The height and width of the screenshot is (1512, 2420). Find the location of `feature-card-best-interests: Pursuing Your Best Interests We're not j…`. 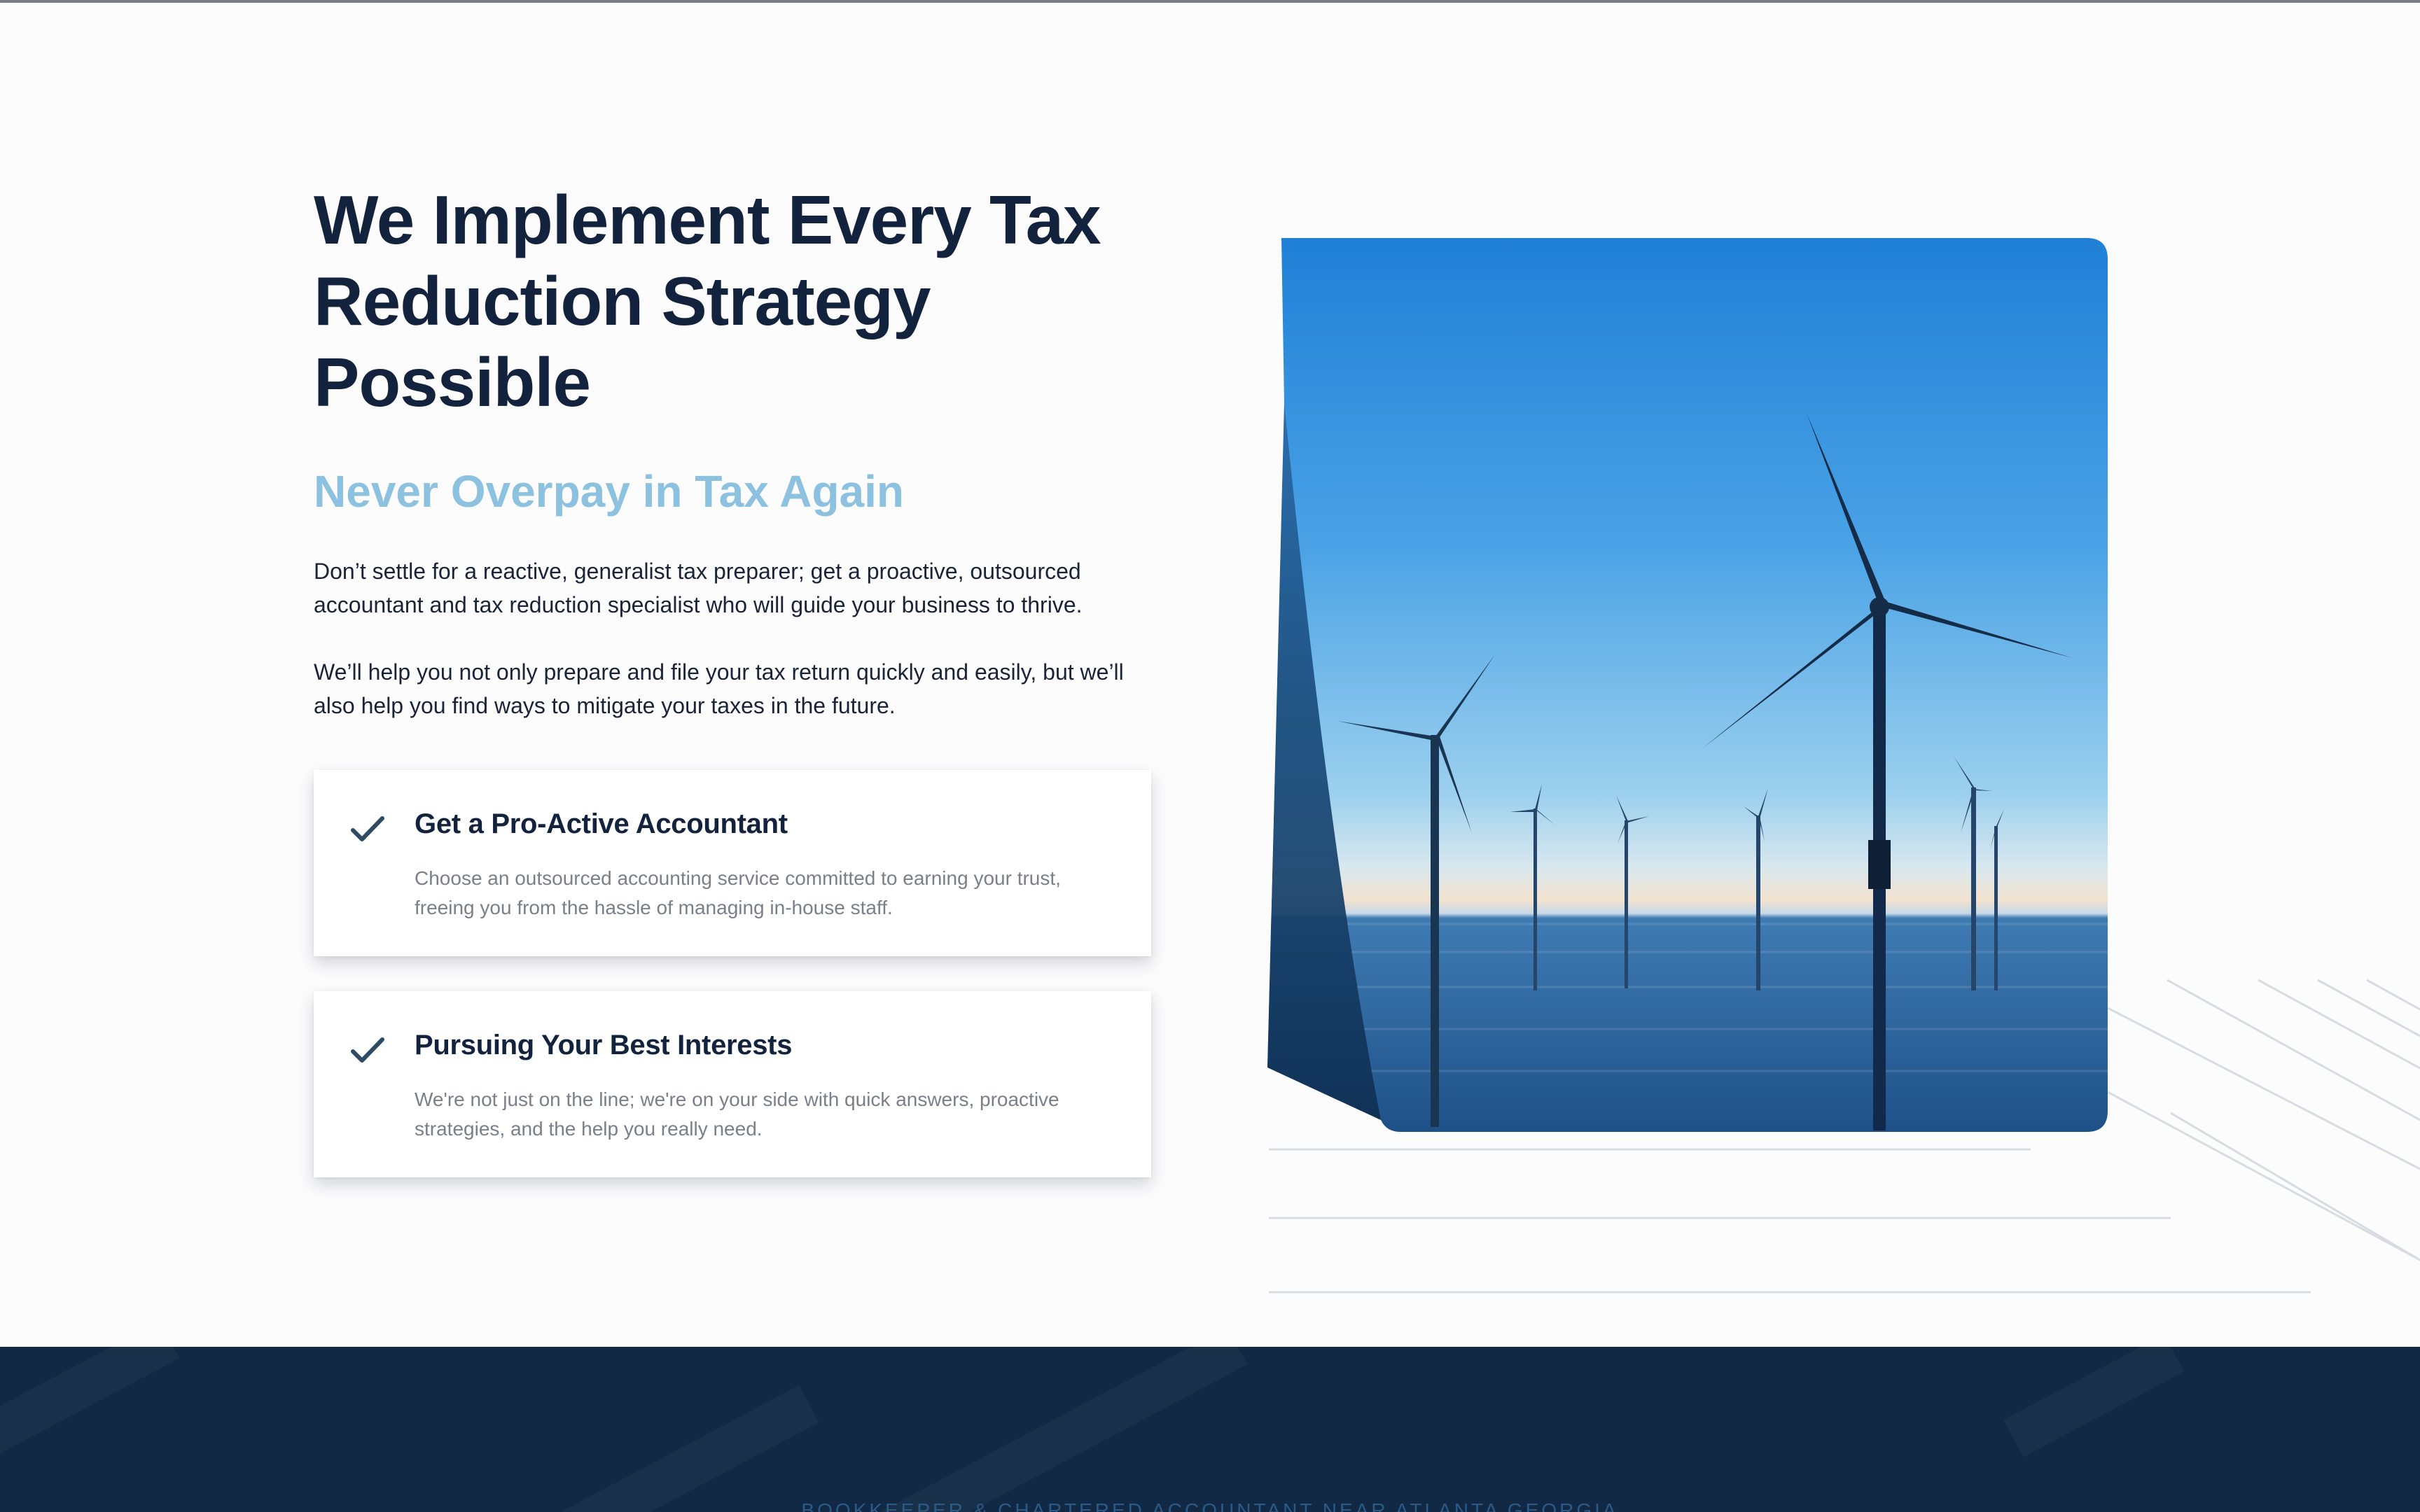

feature-card-best-interests: Pursuing Your Best Interests We're not j… is located at coordinates (732, 1084).